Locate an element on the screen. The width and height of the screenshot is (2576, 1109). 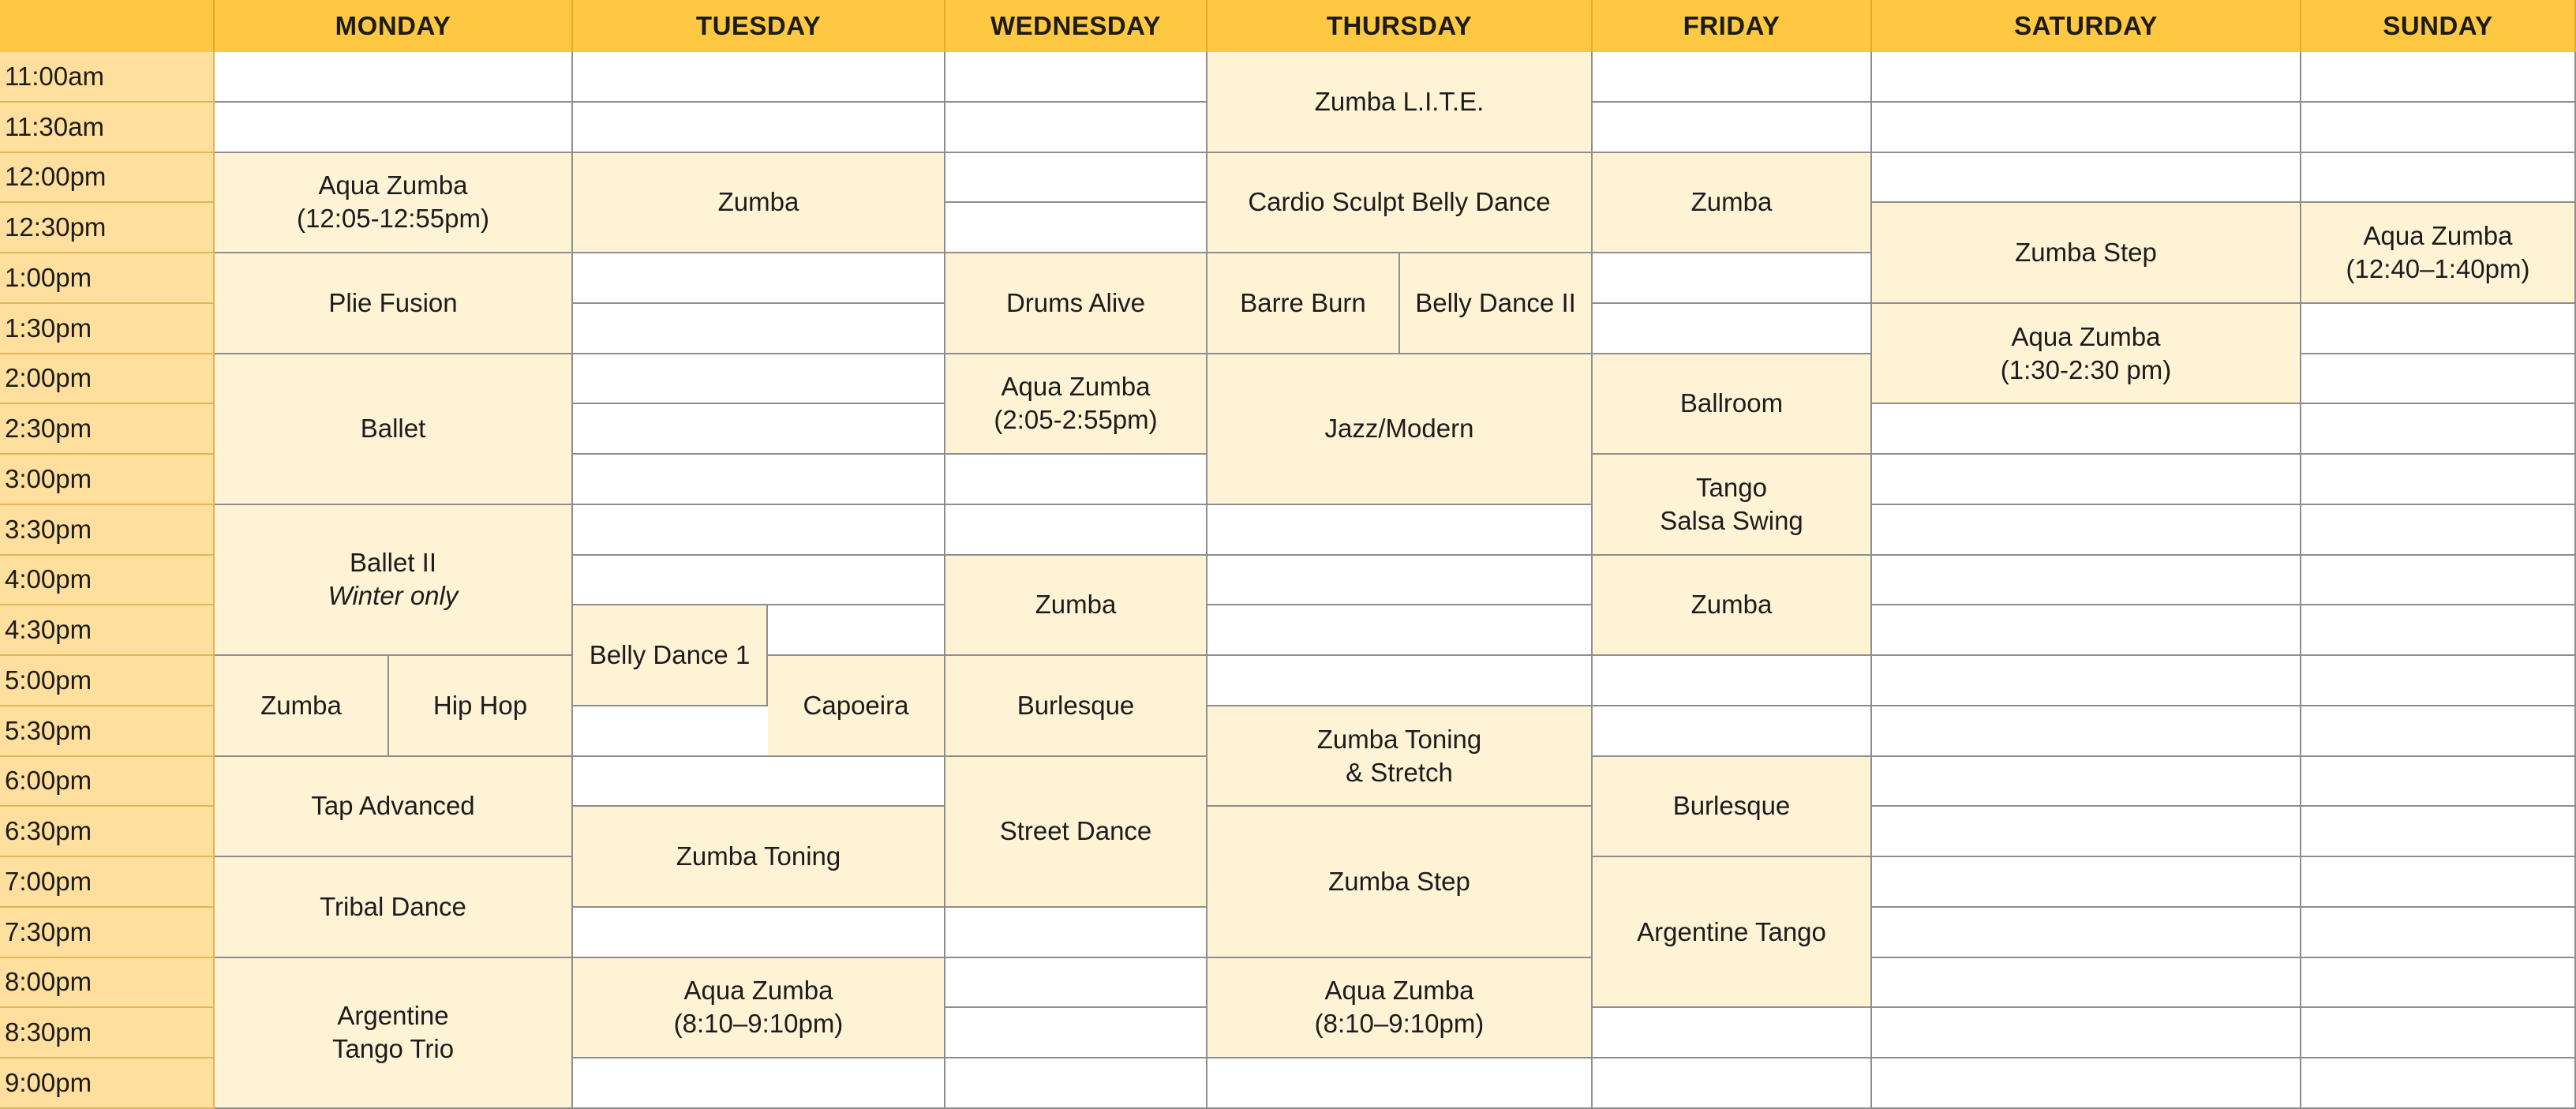
class-detail: (12:40–1:40pm) is located at coordinates (2438, 268).